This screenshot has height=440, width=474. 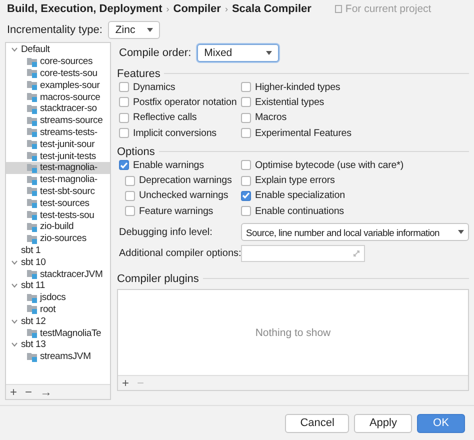 I want to click on module-label: root, so click(x=48, y=309).